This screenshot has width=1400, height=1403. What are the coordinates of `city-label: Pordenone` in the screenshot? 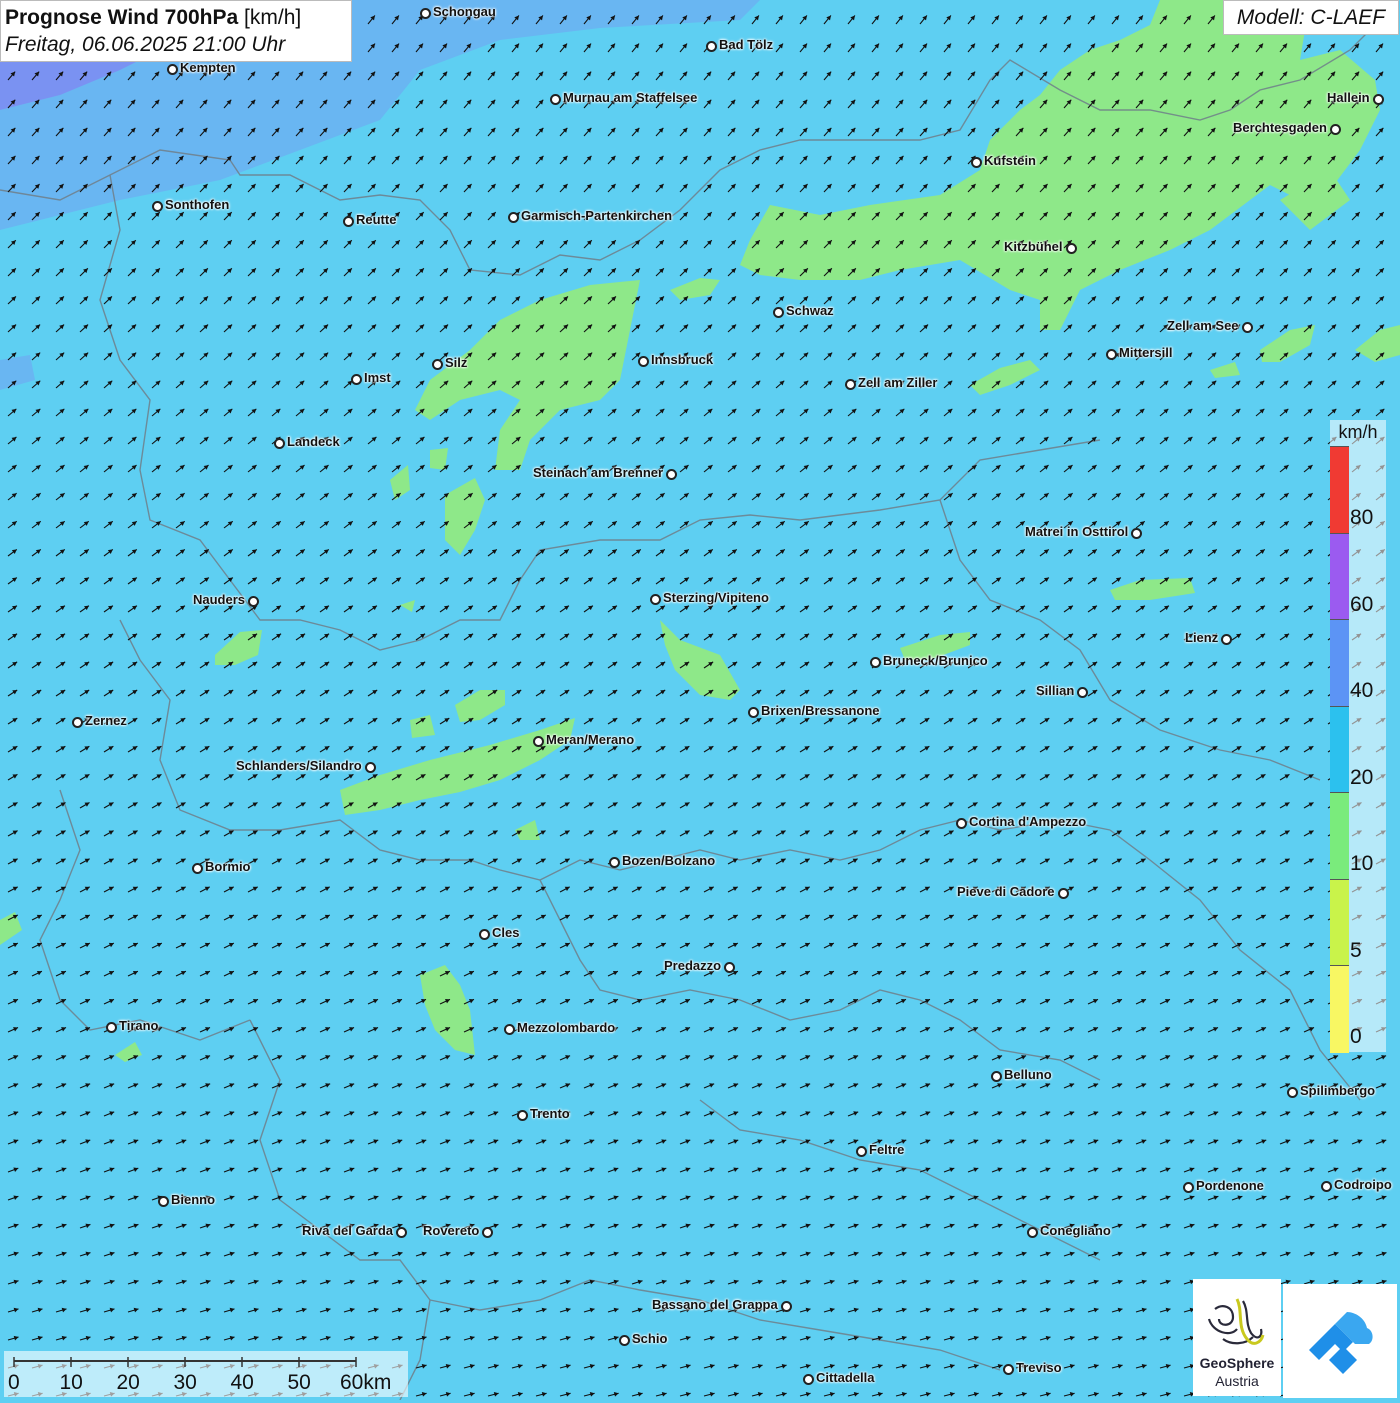 It's located at (1230, 1185).